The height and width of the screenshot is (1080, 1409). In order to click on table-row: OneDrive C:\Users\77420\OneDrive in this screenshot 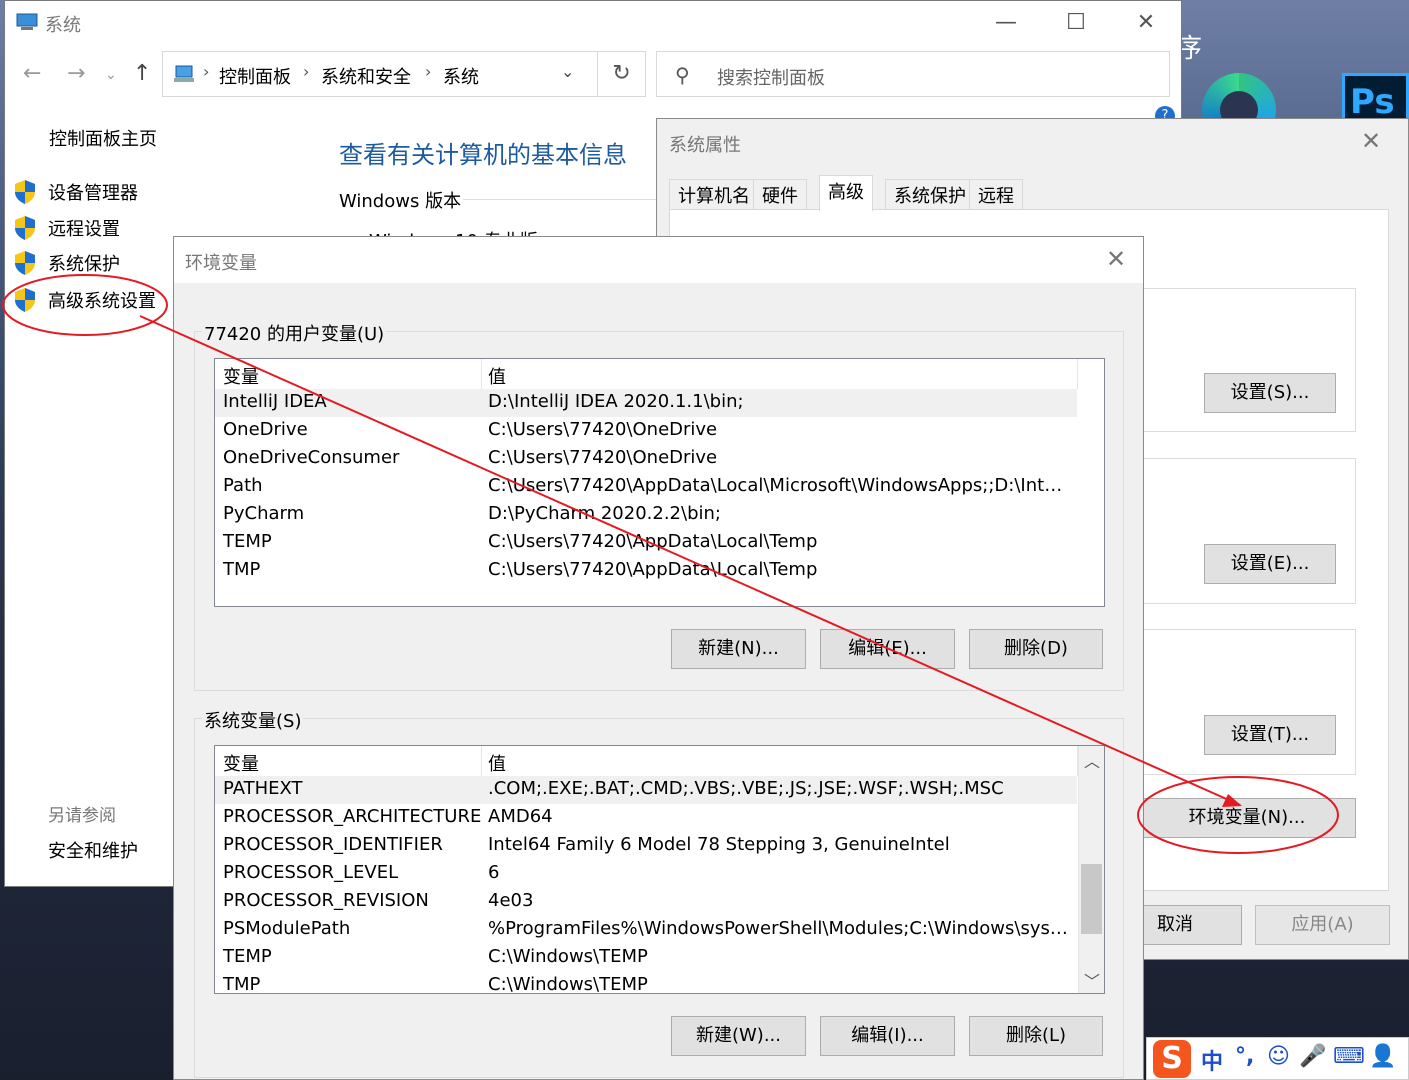, I will do `click(646, 431)`.